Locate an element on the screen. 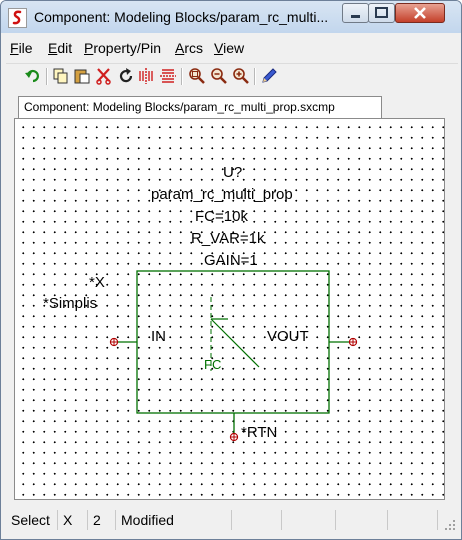 The width and height of the screenshot is (462, 540). close-button is located at coordinates (420, 13).